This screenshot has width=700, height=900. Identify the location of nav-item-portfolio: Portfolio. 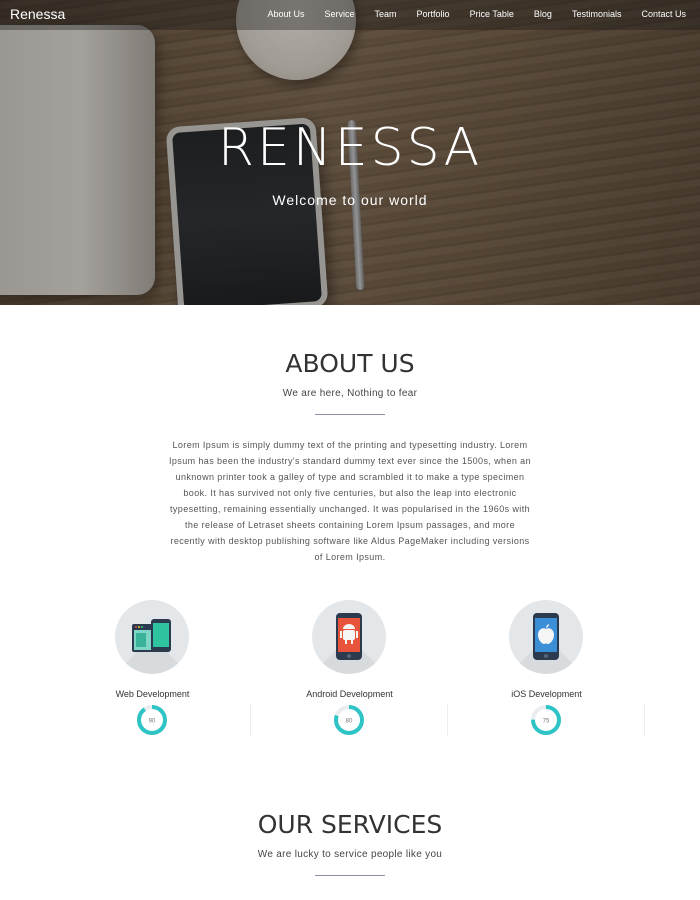
(433, 14).